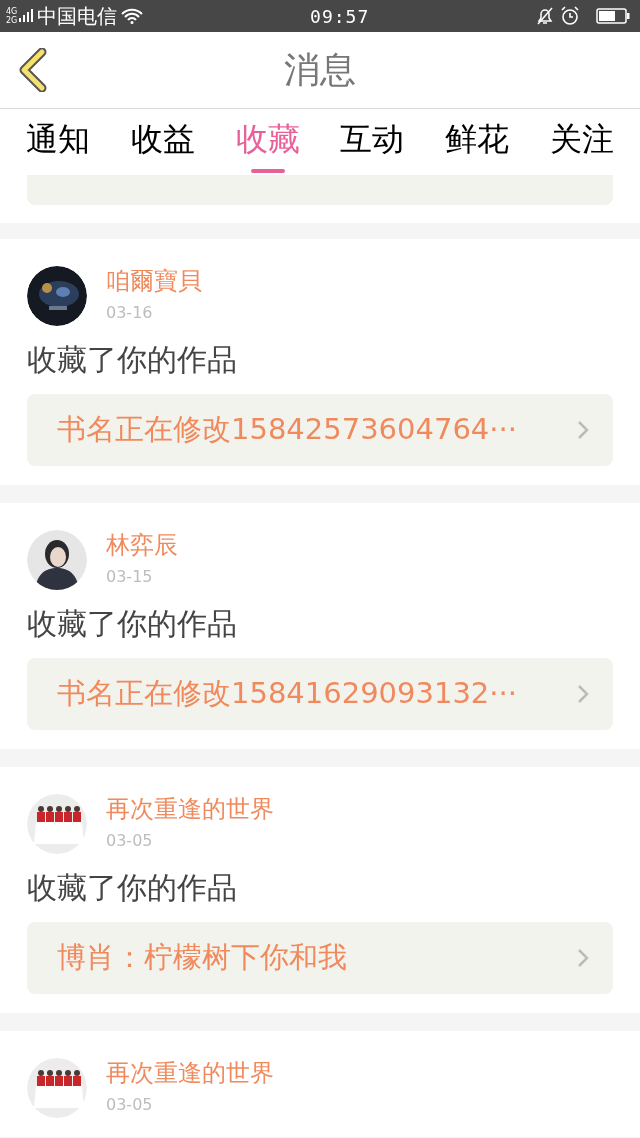 This screenshot has width=640, height=1138. What do you see at coordinates (130, 313) in the screenshot?
I see `message-date: 03-16` at bounding box center [130, 313].